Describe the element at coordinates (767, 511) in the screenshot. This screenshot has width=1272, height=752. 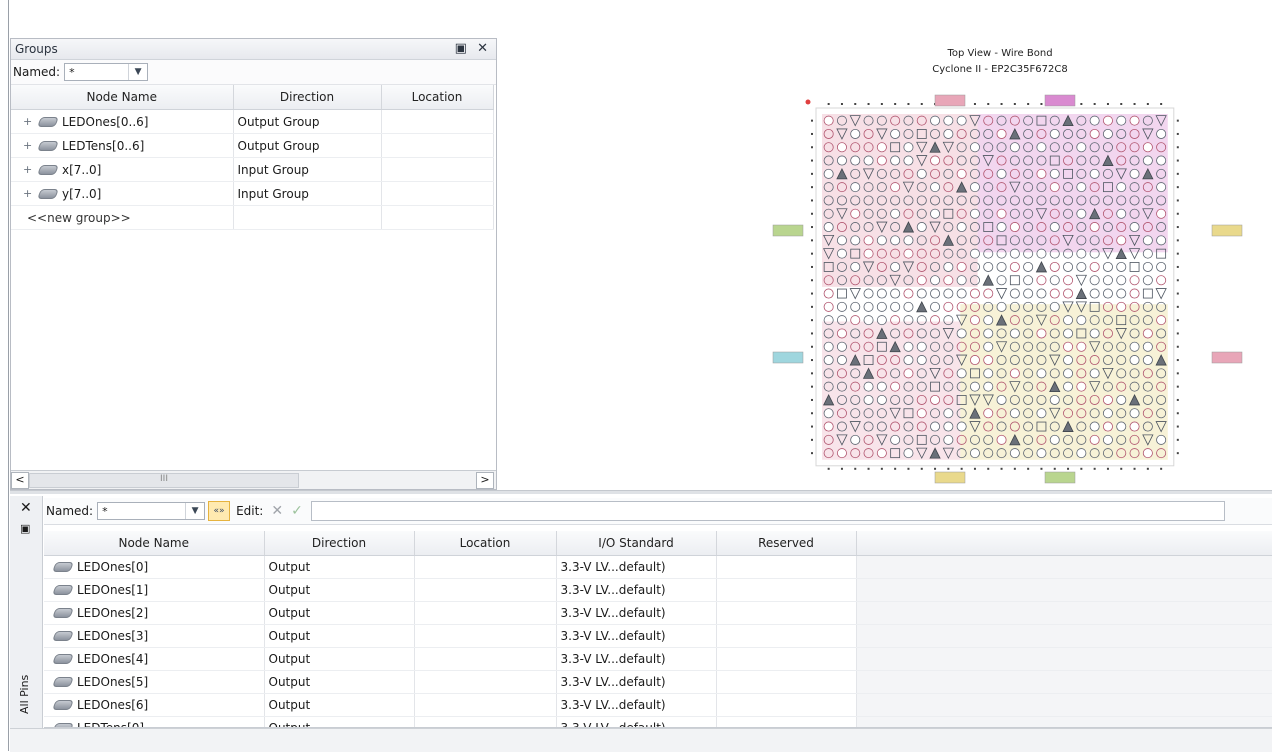
I see `edit-input` at that location.